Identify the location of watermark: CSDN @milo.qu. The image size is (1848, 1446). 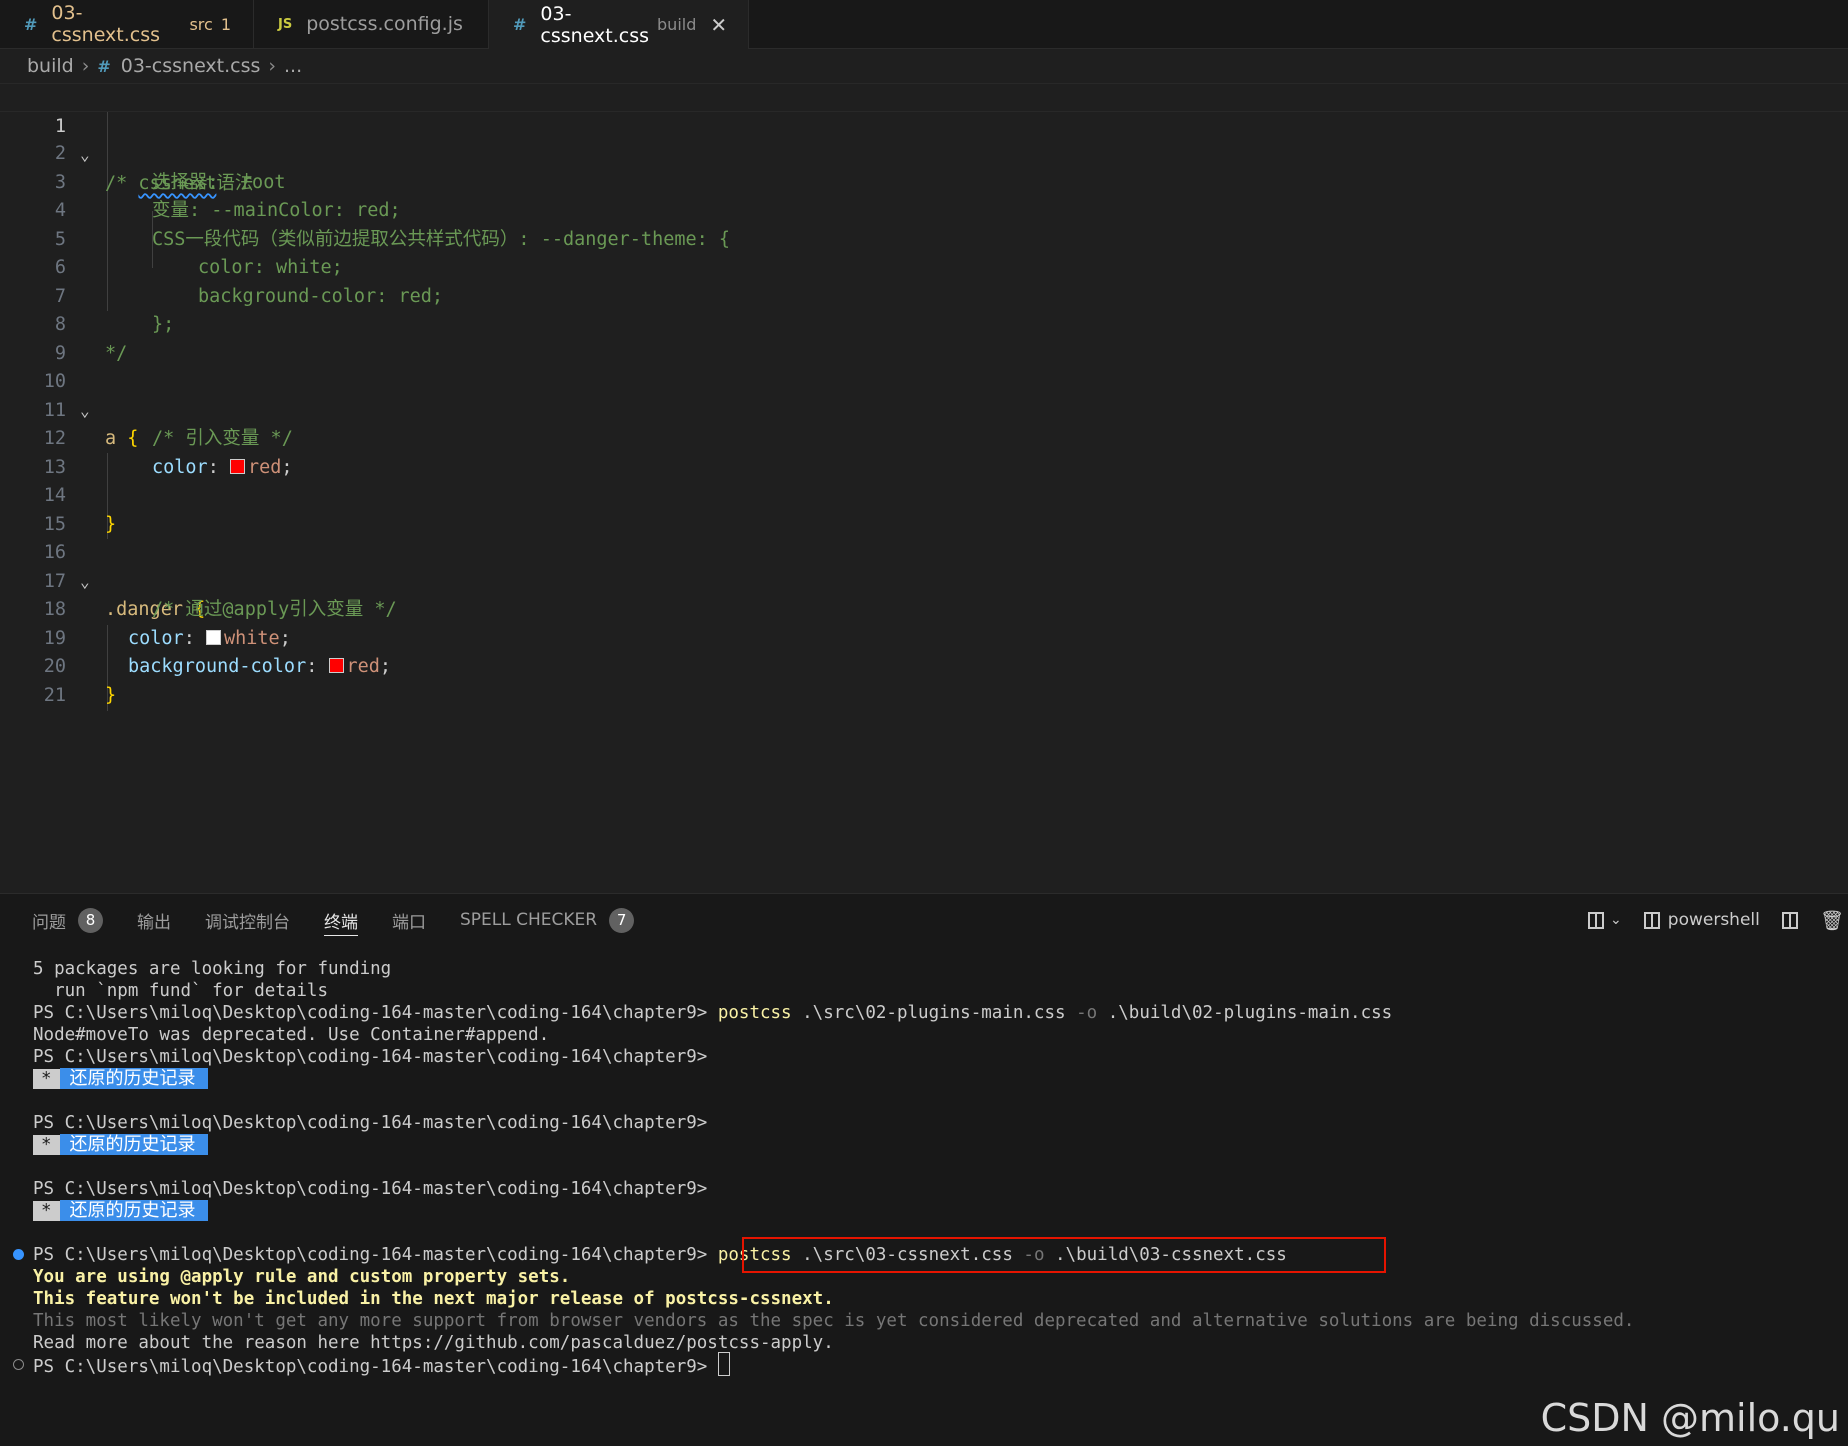
(1690, 1418).